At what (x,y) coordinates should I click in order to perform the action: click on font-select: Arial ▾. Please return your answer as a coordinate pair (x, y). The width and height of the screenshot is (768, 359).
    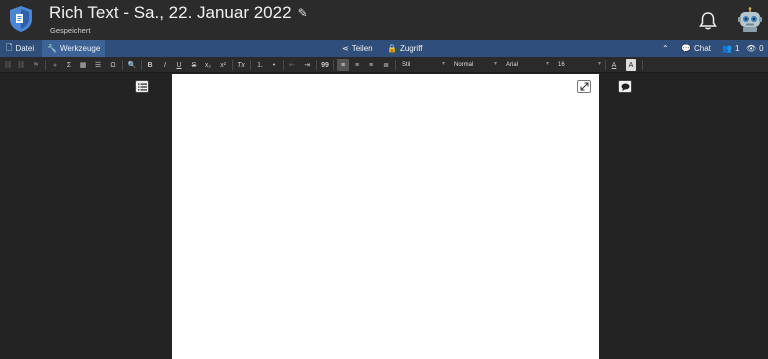
    Looking at the image, I should click on (527, 65).